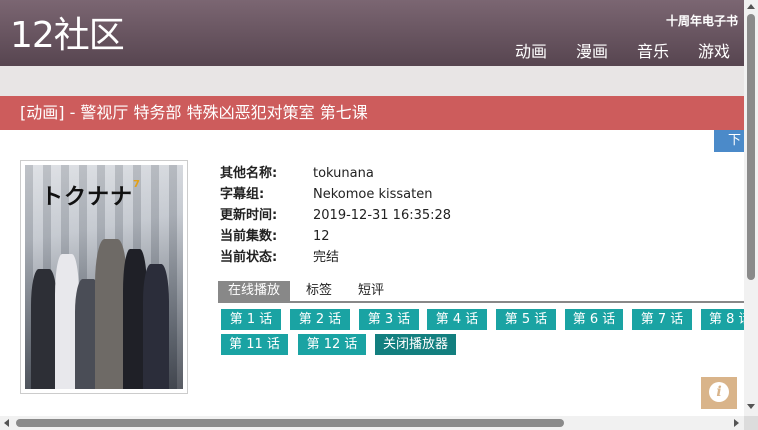  Describe the element at coordinates (254, 344) in the screenshot. I see `episode-button: 第 11 话` at that location.